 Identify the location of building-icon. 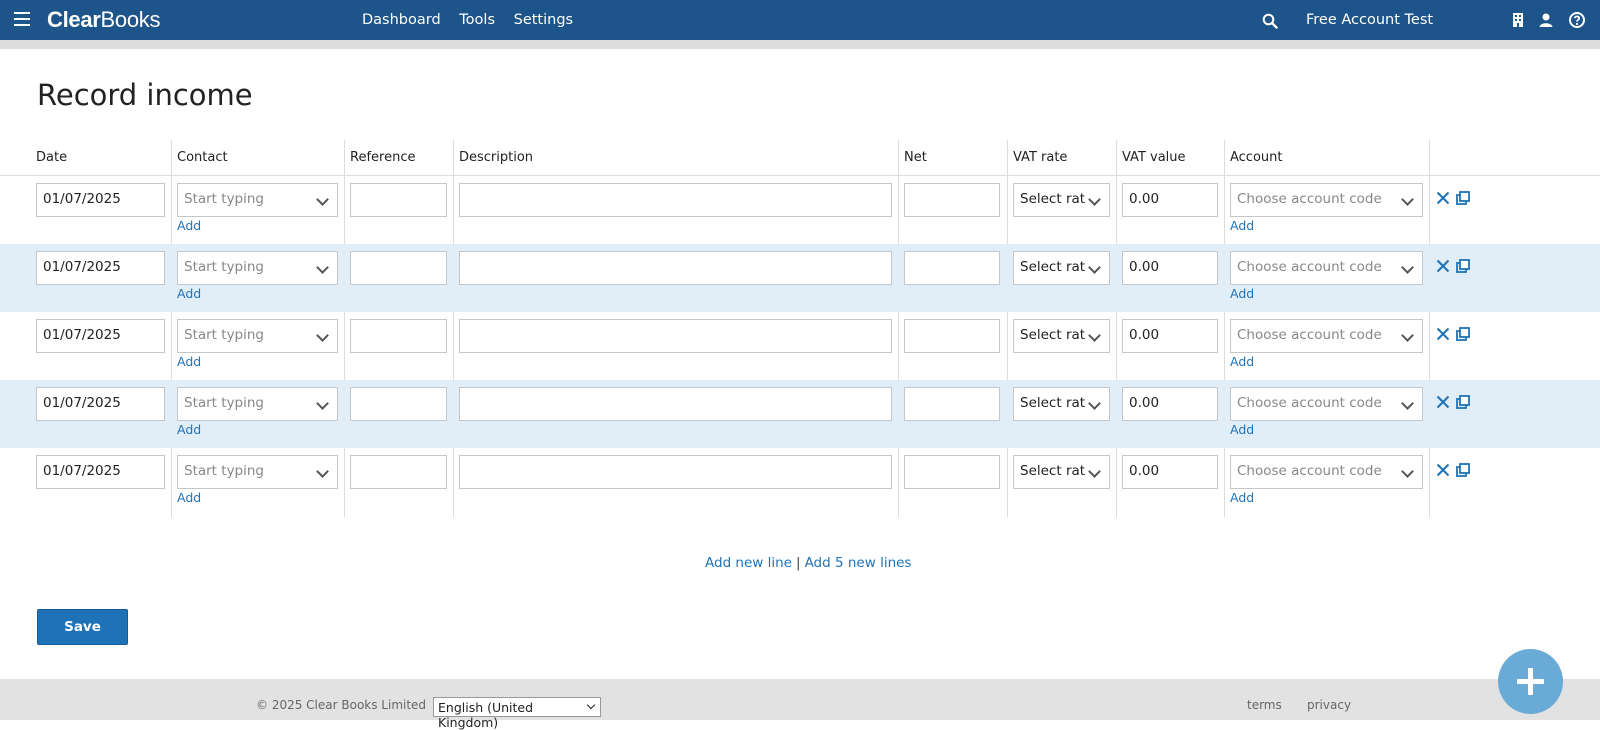
(1518, 20).